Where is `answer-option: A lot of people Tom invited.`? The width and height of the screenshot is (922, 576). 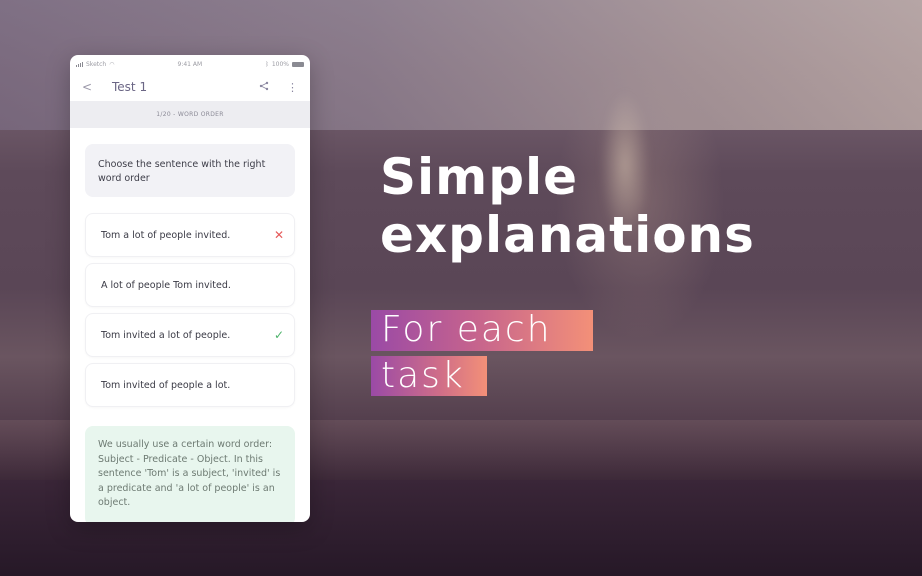
answer-option: A lot of people Tom invited. is located at coordinates (190, 285).